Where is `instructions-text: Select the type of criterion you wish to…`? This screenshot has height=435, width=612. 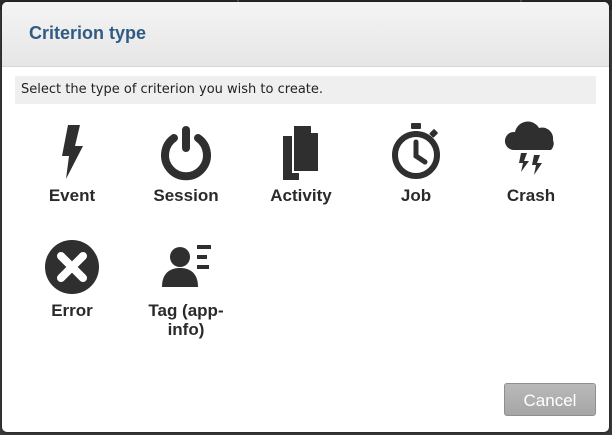
instructions-text: Select the type of criterion you wish to… is located at coordinates (305, 90).